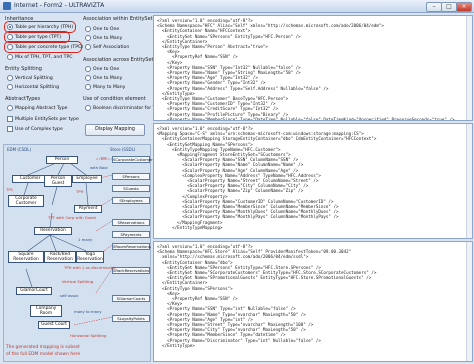 The image size is (474, 364). What do you see at coordinates (88, 38) in the screenshot?
I see `radio-assoc-one-to-many` at bounding box center [88, 38].